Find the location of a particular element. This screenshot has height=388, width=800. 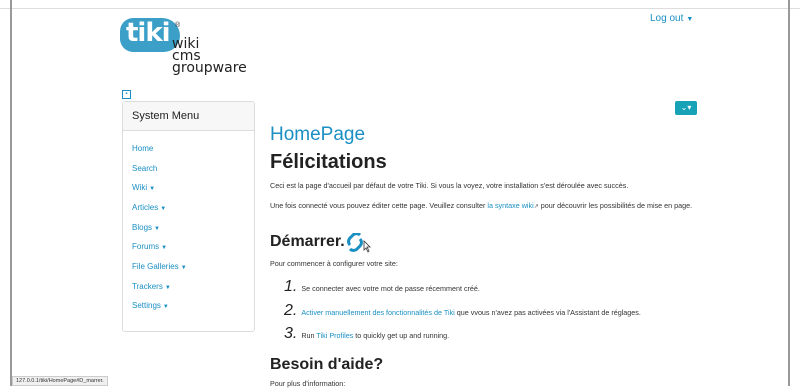

sidebar-item-blogs: Blogs ▼ is located at coordinates (146, 227).